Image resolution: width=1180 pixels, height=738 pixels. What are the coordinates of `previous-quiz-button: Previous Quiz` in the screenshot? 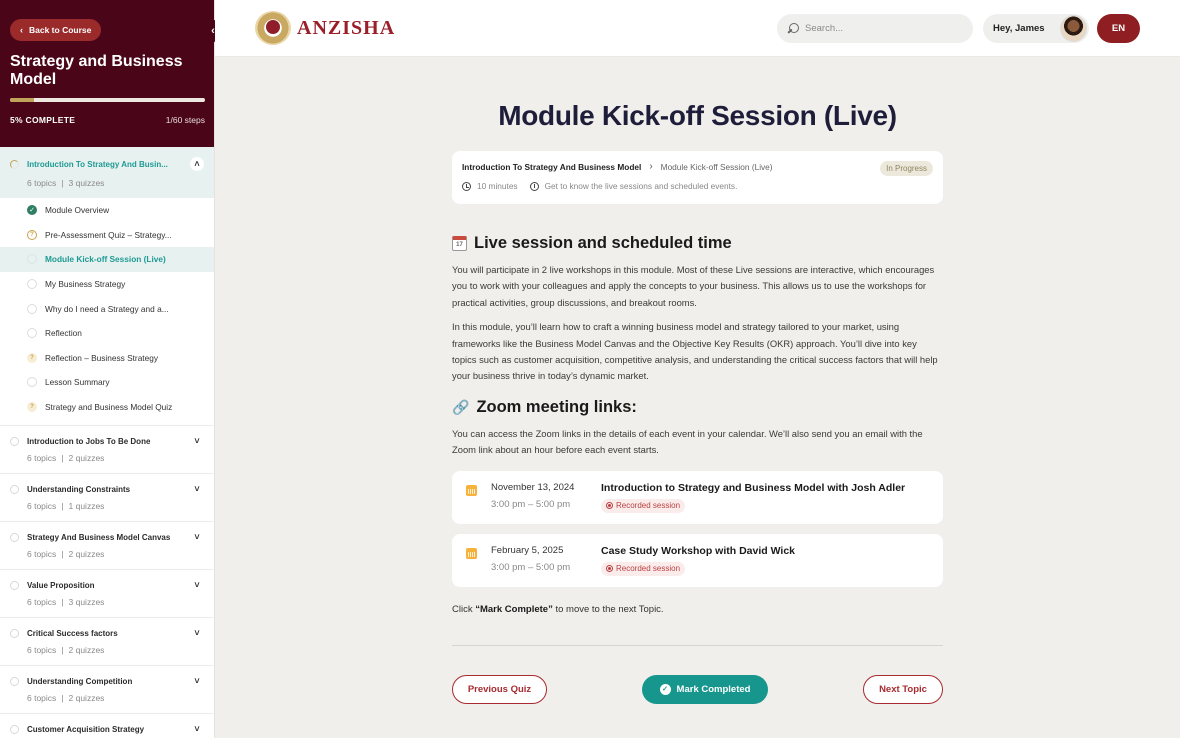 It's located at (499, 689).